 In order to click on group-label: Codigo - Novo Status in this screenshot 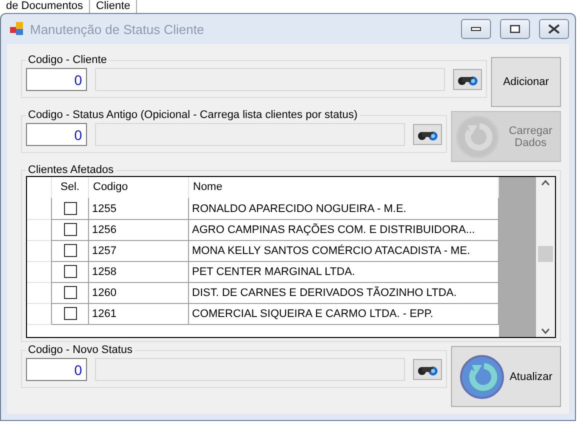, I will do `click(80, 350)`.